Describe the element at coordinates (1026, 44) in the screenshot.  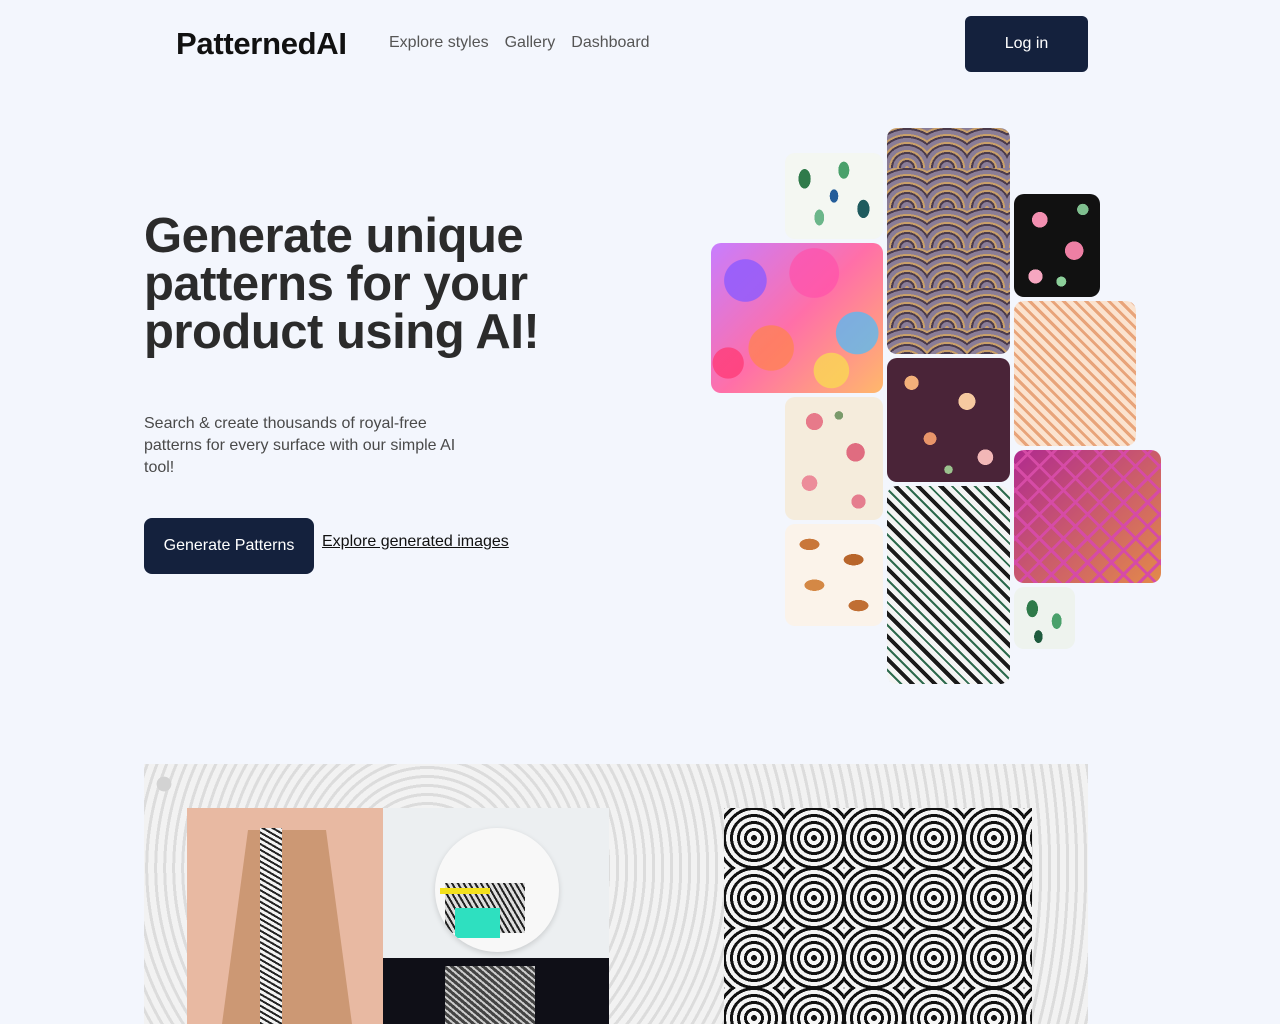
I see `login-button: Log in` at that location.